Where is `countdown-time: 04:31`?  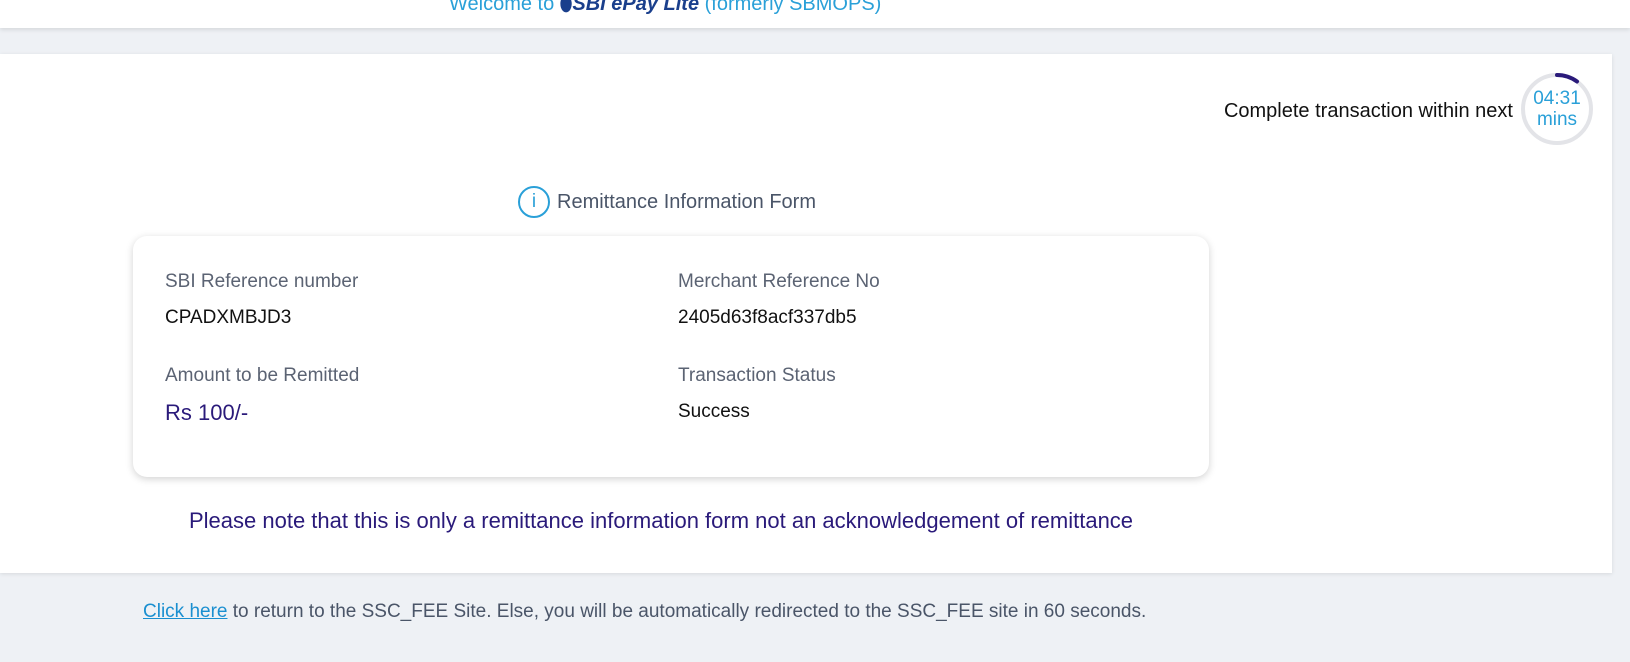
countdown-time: 04:31 is located at coordinates (1557, 98).